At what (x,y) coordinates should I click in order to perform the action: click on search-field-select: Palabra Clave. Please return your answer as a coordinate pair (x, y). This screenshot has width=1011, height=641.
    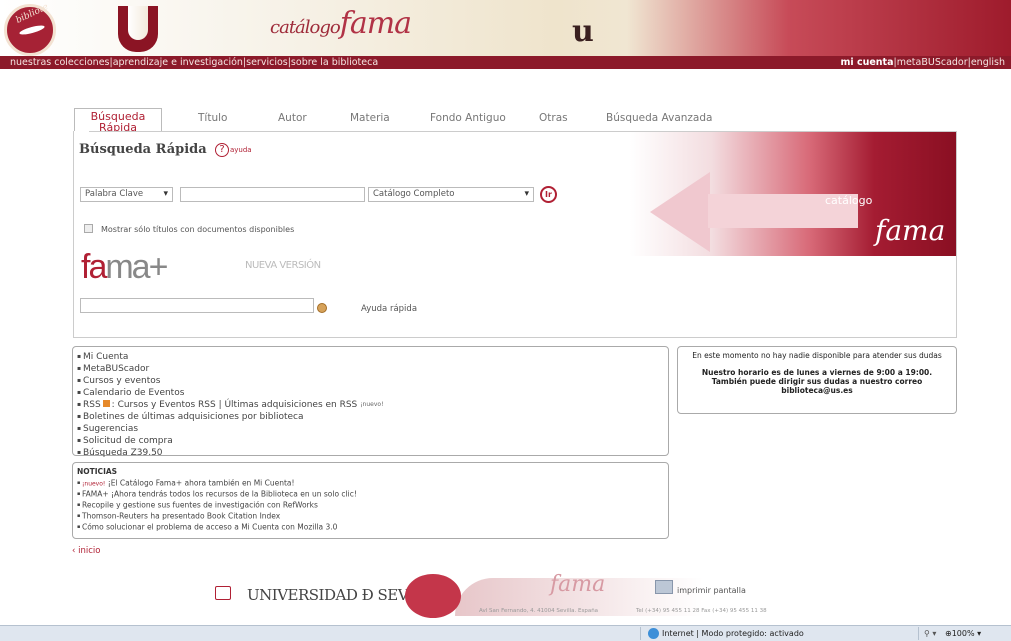
    Looking at the image, I should click on (126, 194).